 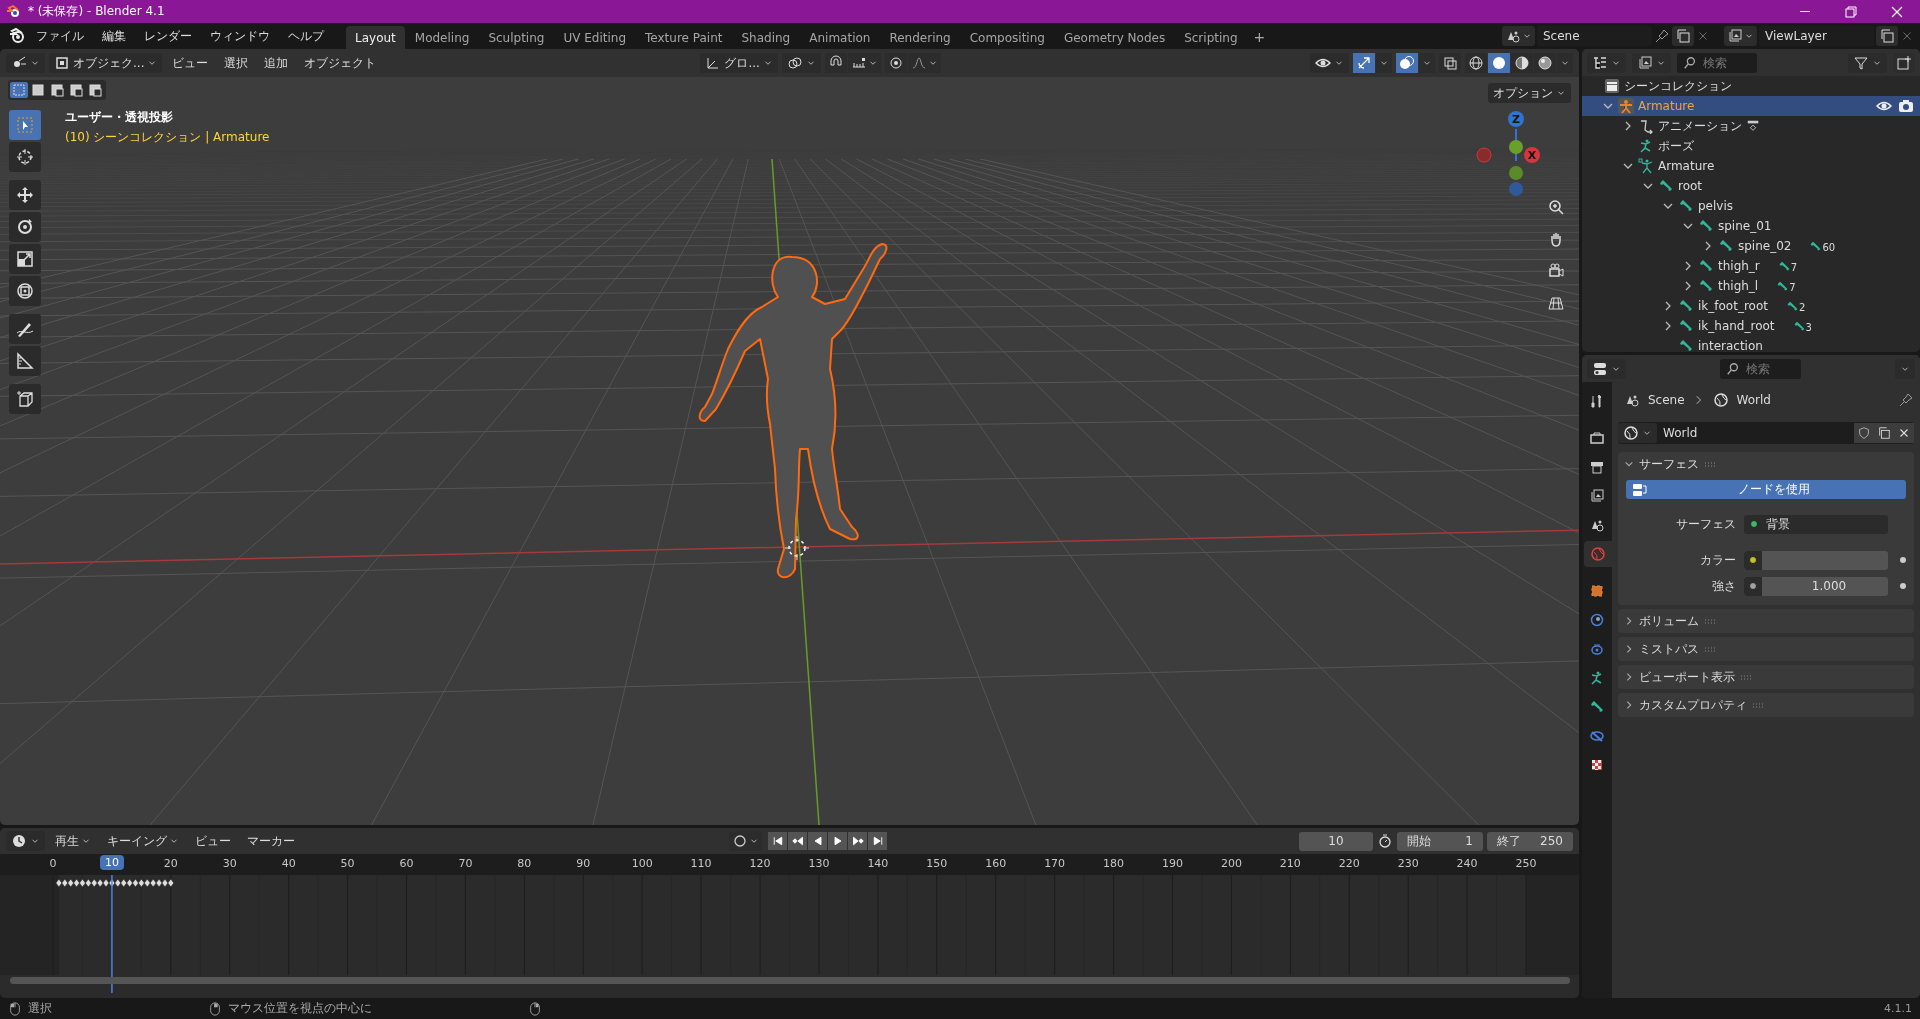 What do you see at coordinates (1693, 705) in the screenshot?
I see `panel-title: カスタムプロパティ` at bounding box center [1693, 705].